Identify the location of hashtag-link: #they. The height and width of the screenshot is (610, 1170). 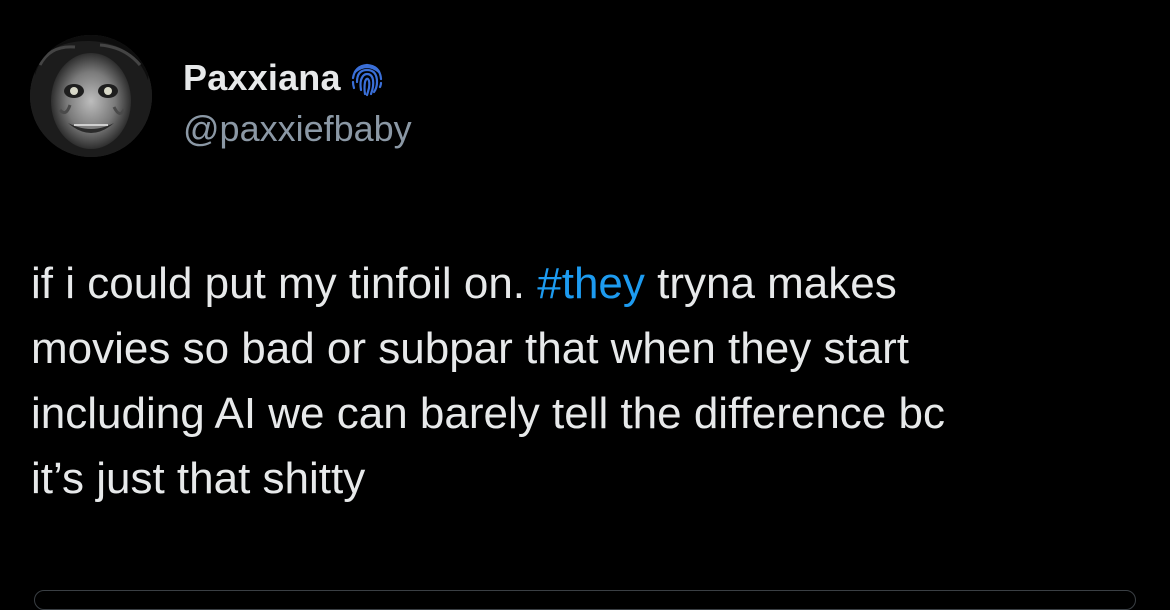
(591, 283).